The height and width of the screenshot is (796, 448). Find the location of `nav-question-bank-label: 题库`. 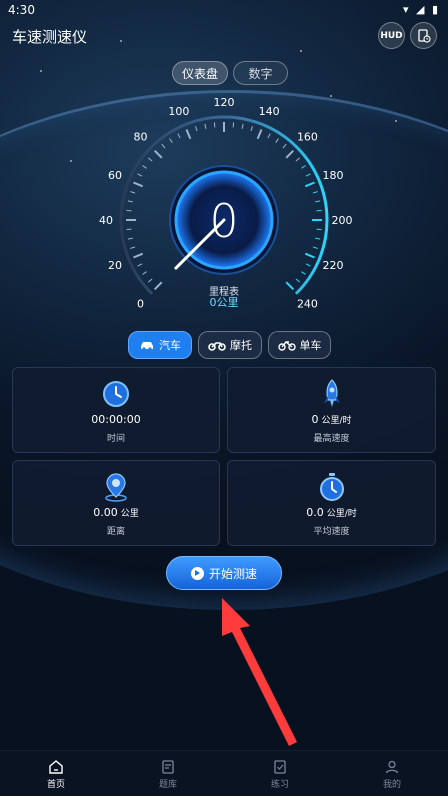

nav-question-bank-label: 题库 is located at coordinates (167, 785).